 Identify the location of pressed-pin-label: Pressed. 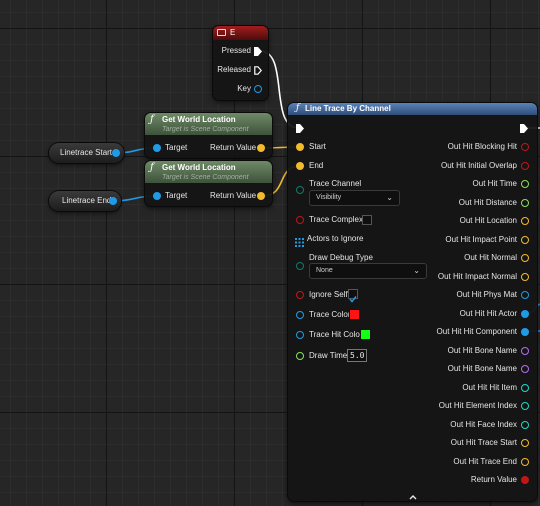
(236, 50).